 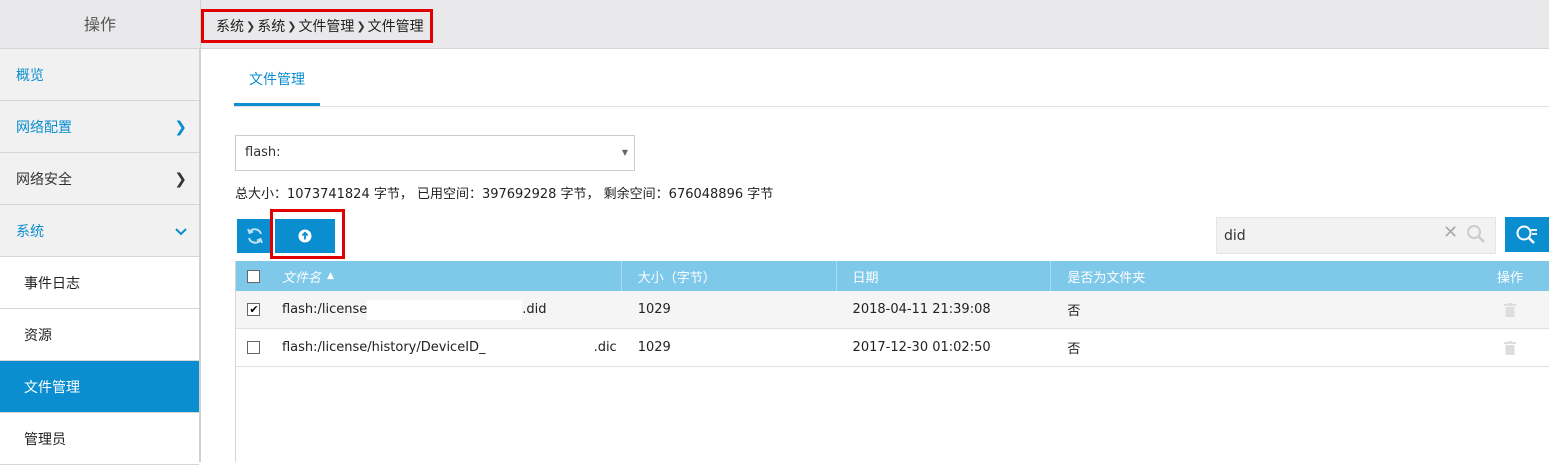 I want to click on column-header-operation: 操作, so click(x=1510, y=278).